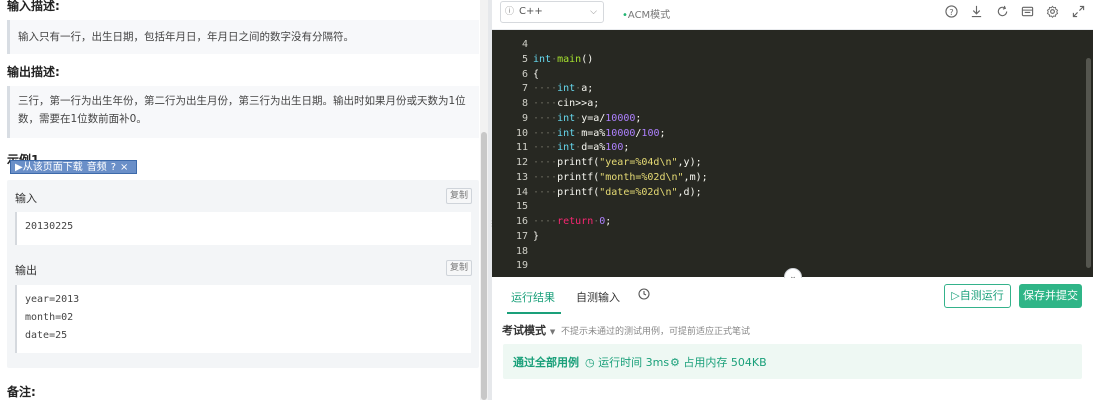 This screenshot has width=1093, height=400. Describe the element at coordinates (1050, 296) in the screenshot. I see `save-and-submit-button: 保存并提交` at that location.